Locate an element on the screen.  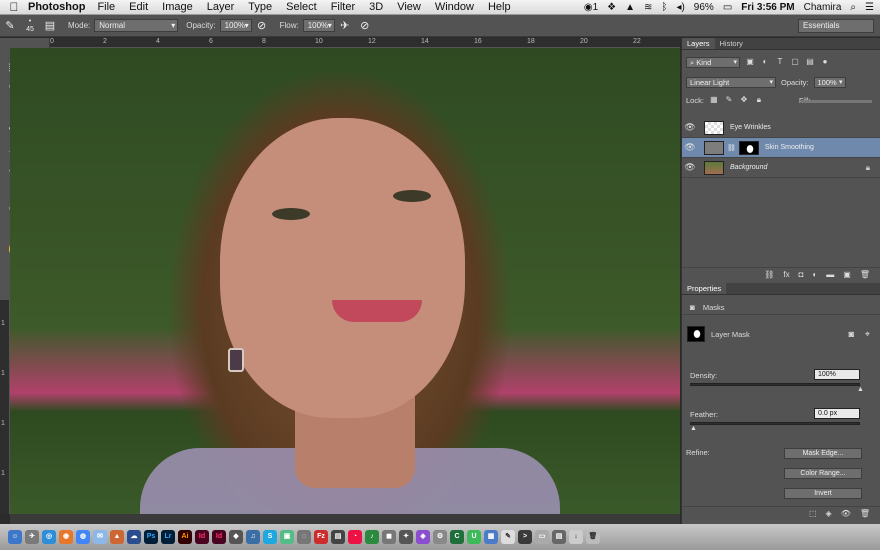
pixel-filter-icon: ▣ is located at coordinates (750, 62).